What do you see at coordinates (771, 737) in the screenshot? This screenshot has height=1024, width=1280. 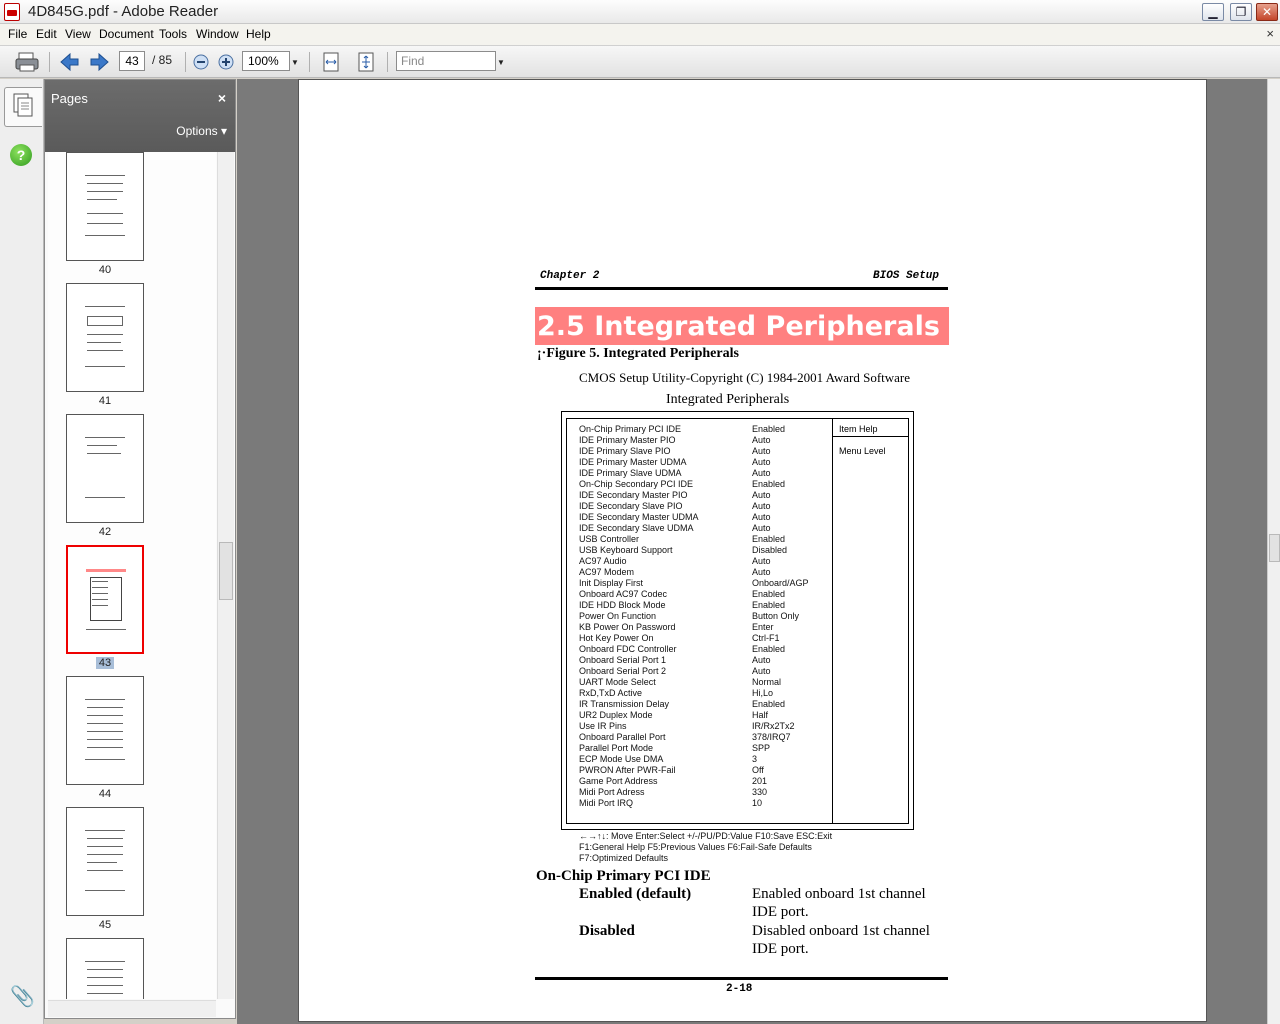 I see `bios-item-value: 378/IRQ7` at bounding box center [771, 737].